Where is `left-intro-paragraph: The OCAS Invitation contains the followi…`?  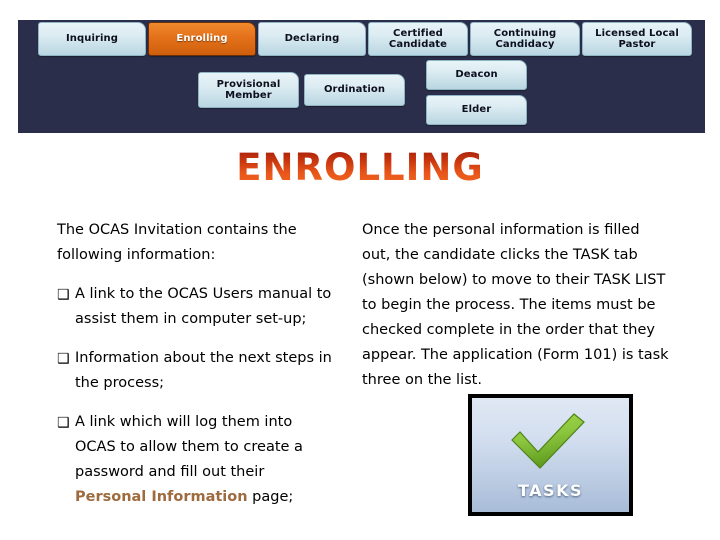
left-intro-paragraph: The OCAS Invitation contains the followi… is located at coordinates (177, 242).